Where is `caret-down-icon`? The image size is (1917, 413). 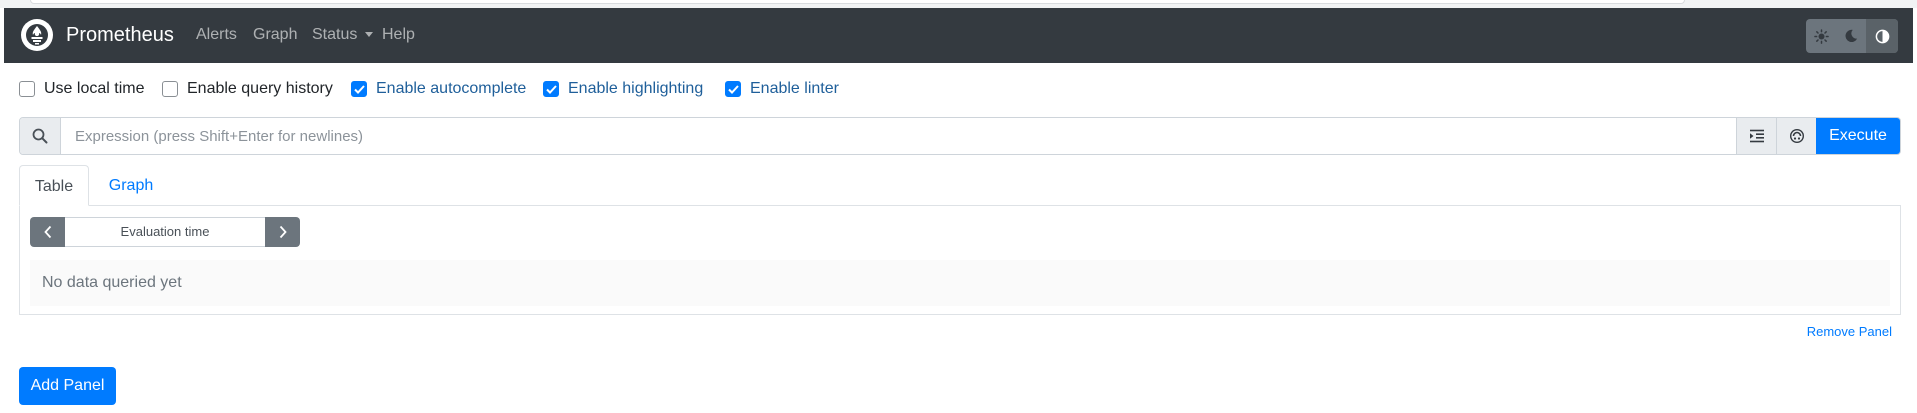 caret-down-icon is located at coordinates (368, 35).